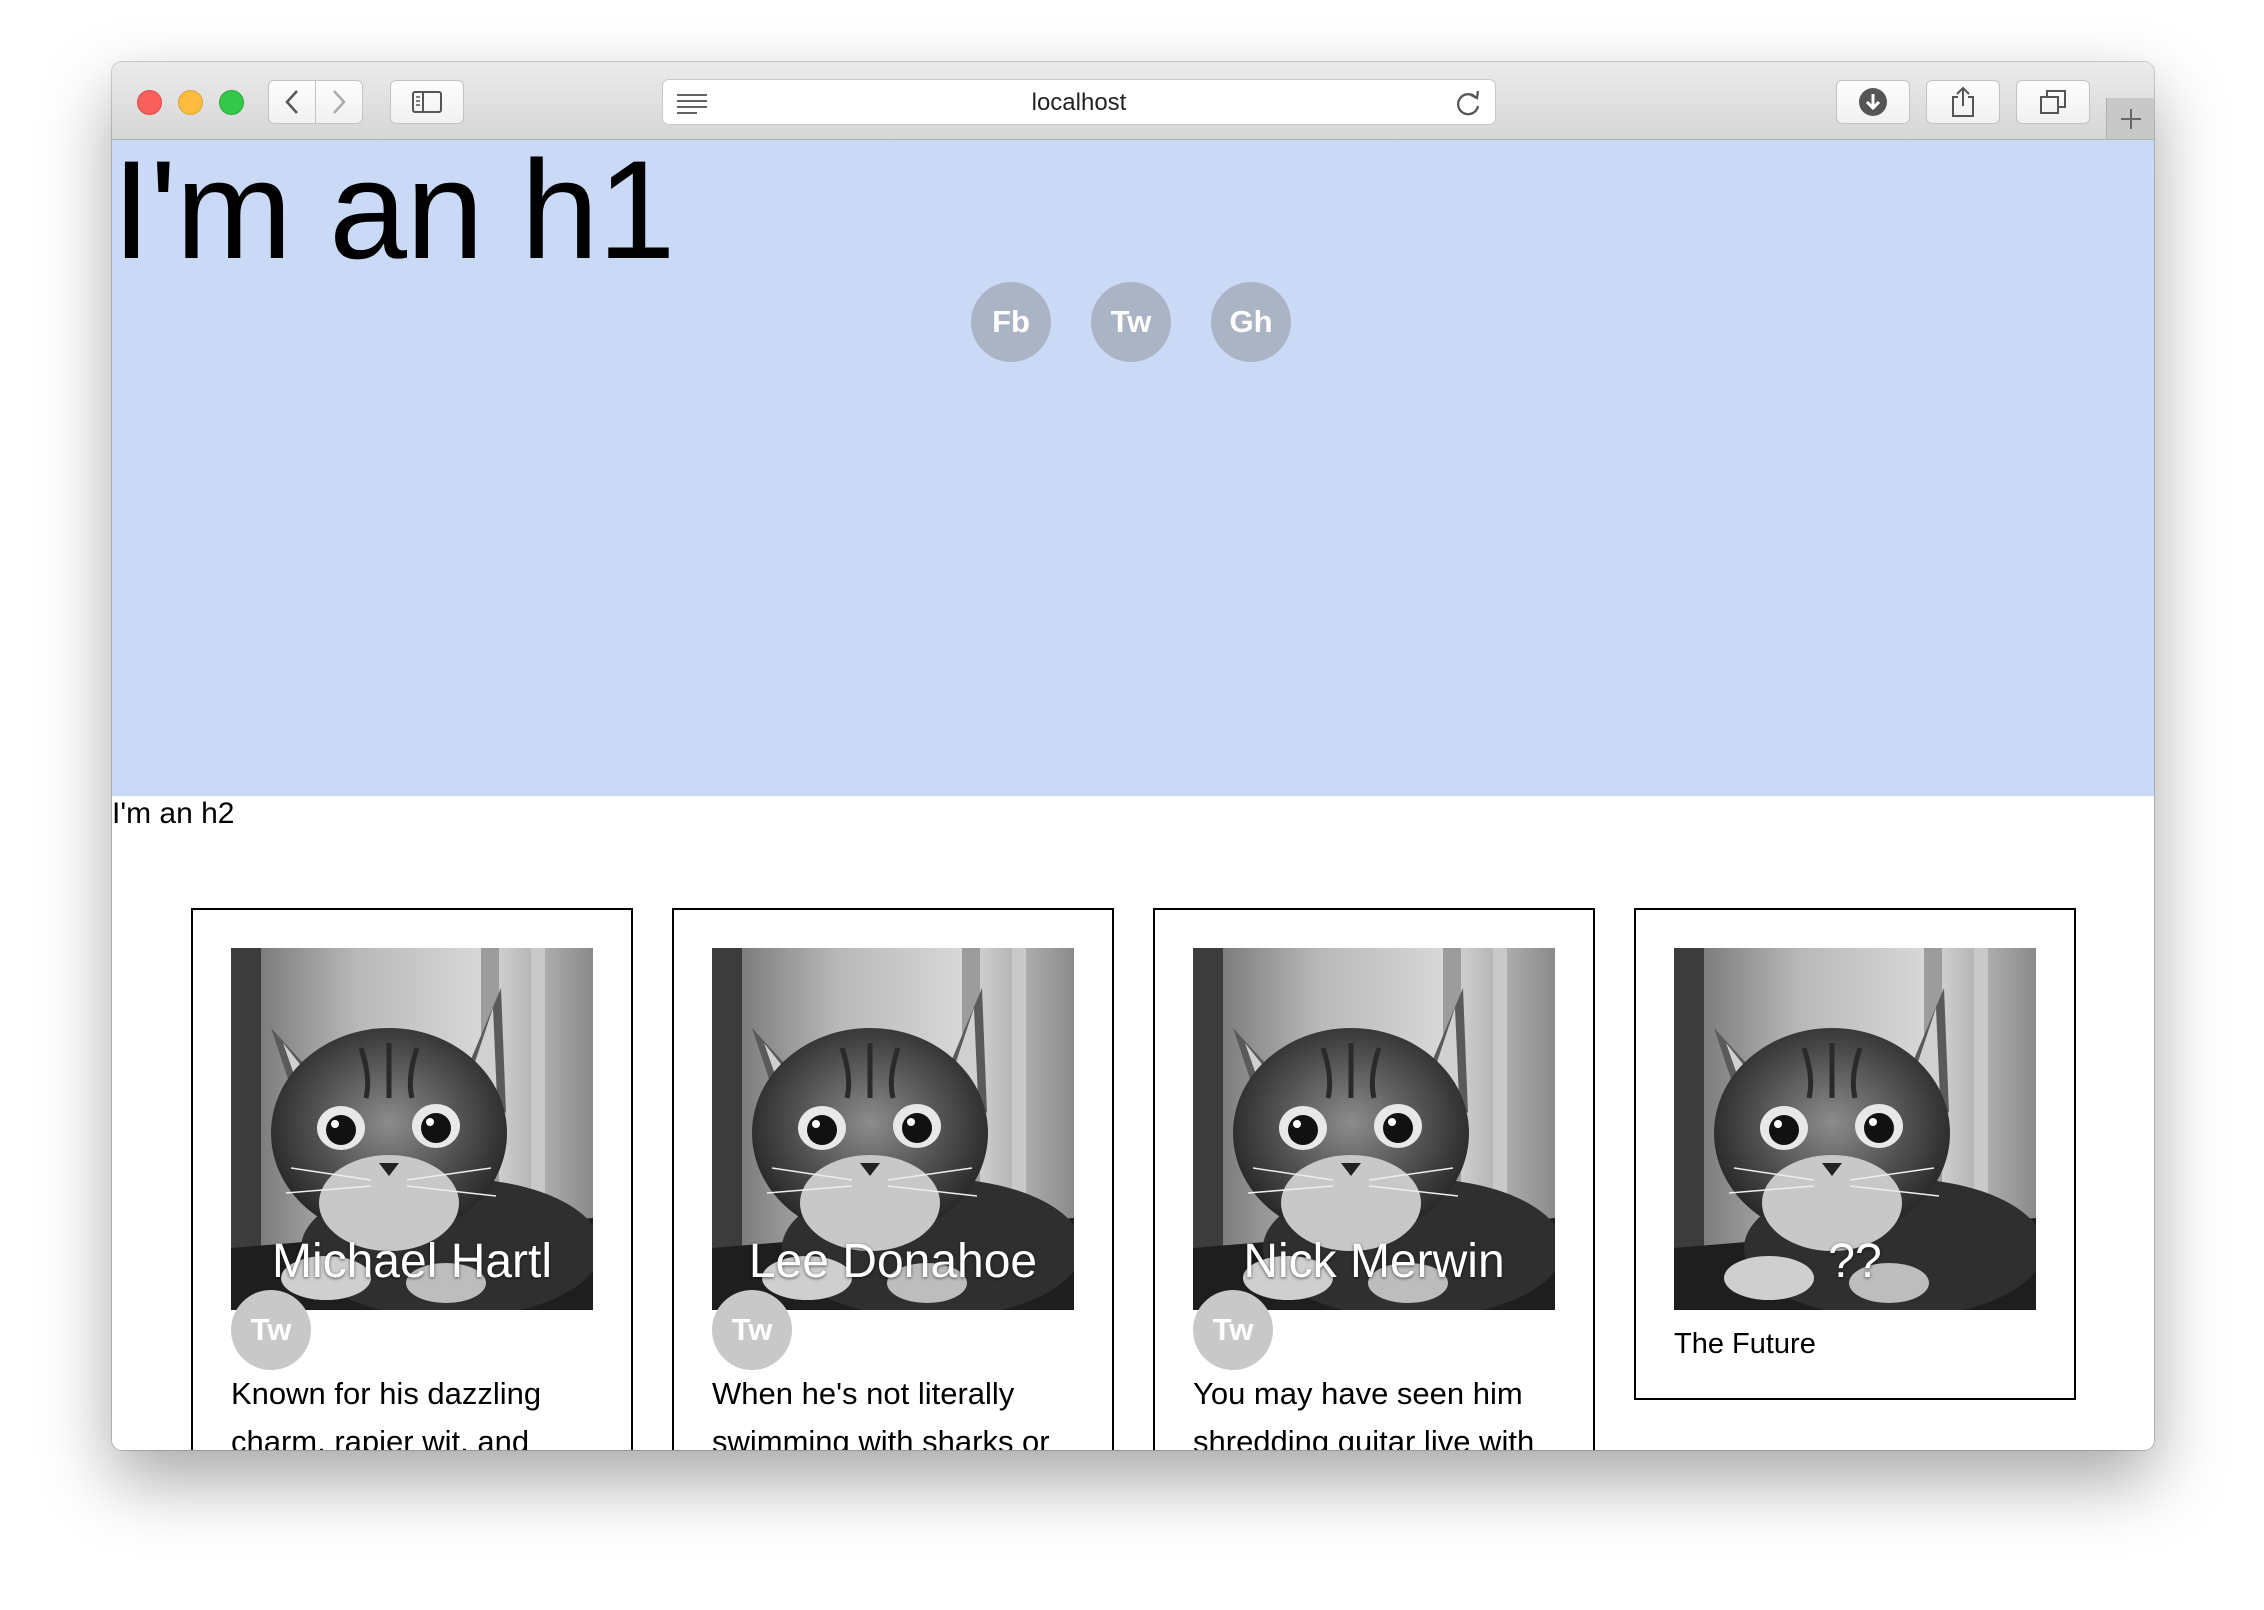  Describe the element at coordinates (1745, 1344) in the screenshot. I see `member-caption: The Future` at that location.